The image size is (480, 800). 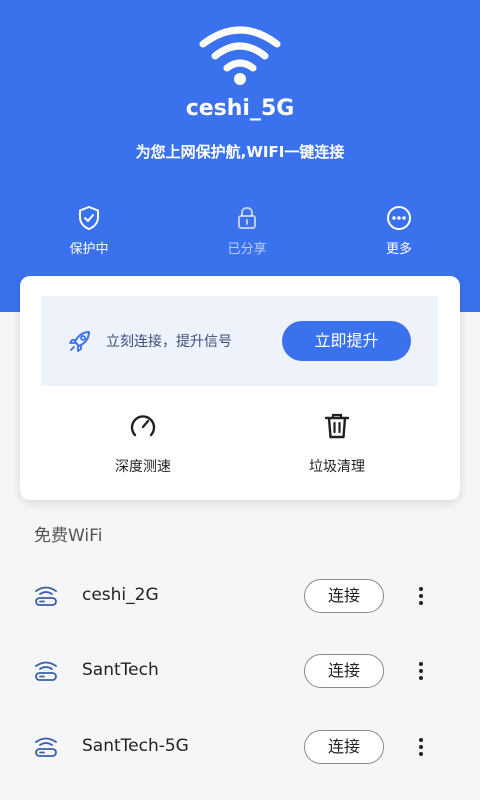 I want to click on status-protecting: 保护中, so click(x=89, y=230).